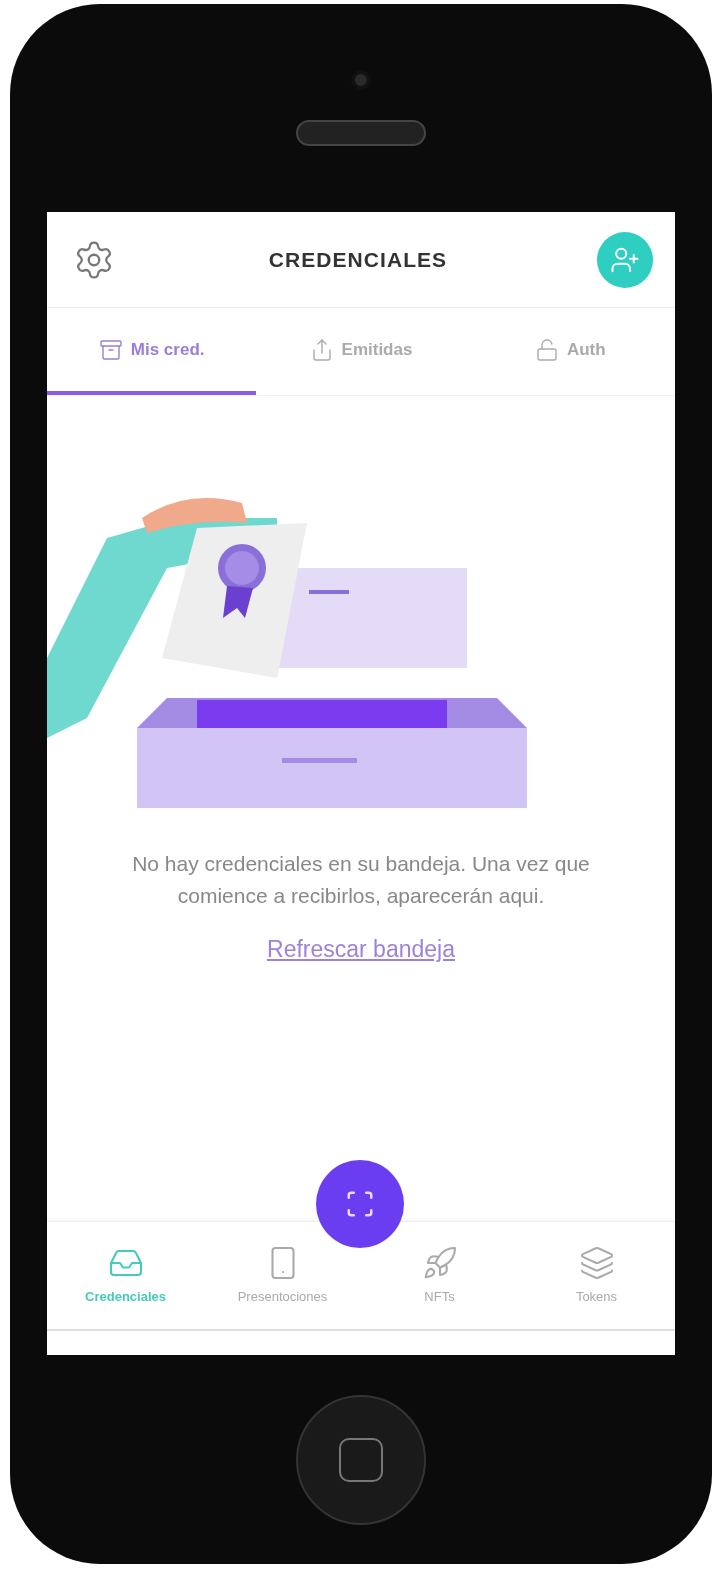 The width and height of the screenshot is (722, 1571). I want to click on nav-item: Tokens, so click(596, 1275).